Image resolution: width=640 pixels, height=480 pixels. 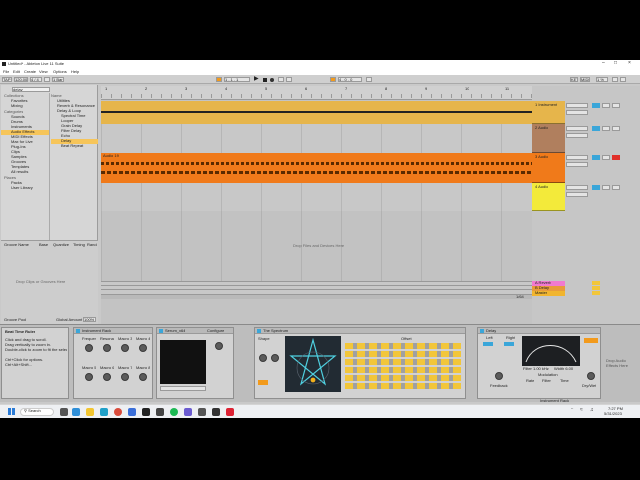 I want to click on menu-file: File, so click(x=6, y=72).